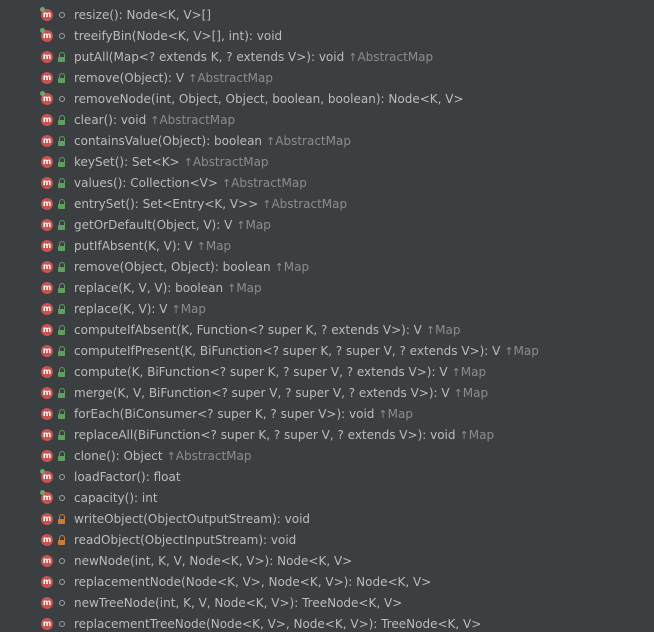  I want to click on tree-row: m getOrDefault(Object, V): V ↑Map, so click(327, 225).